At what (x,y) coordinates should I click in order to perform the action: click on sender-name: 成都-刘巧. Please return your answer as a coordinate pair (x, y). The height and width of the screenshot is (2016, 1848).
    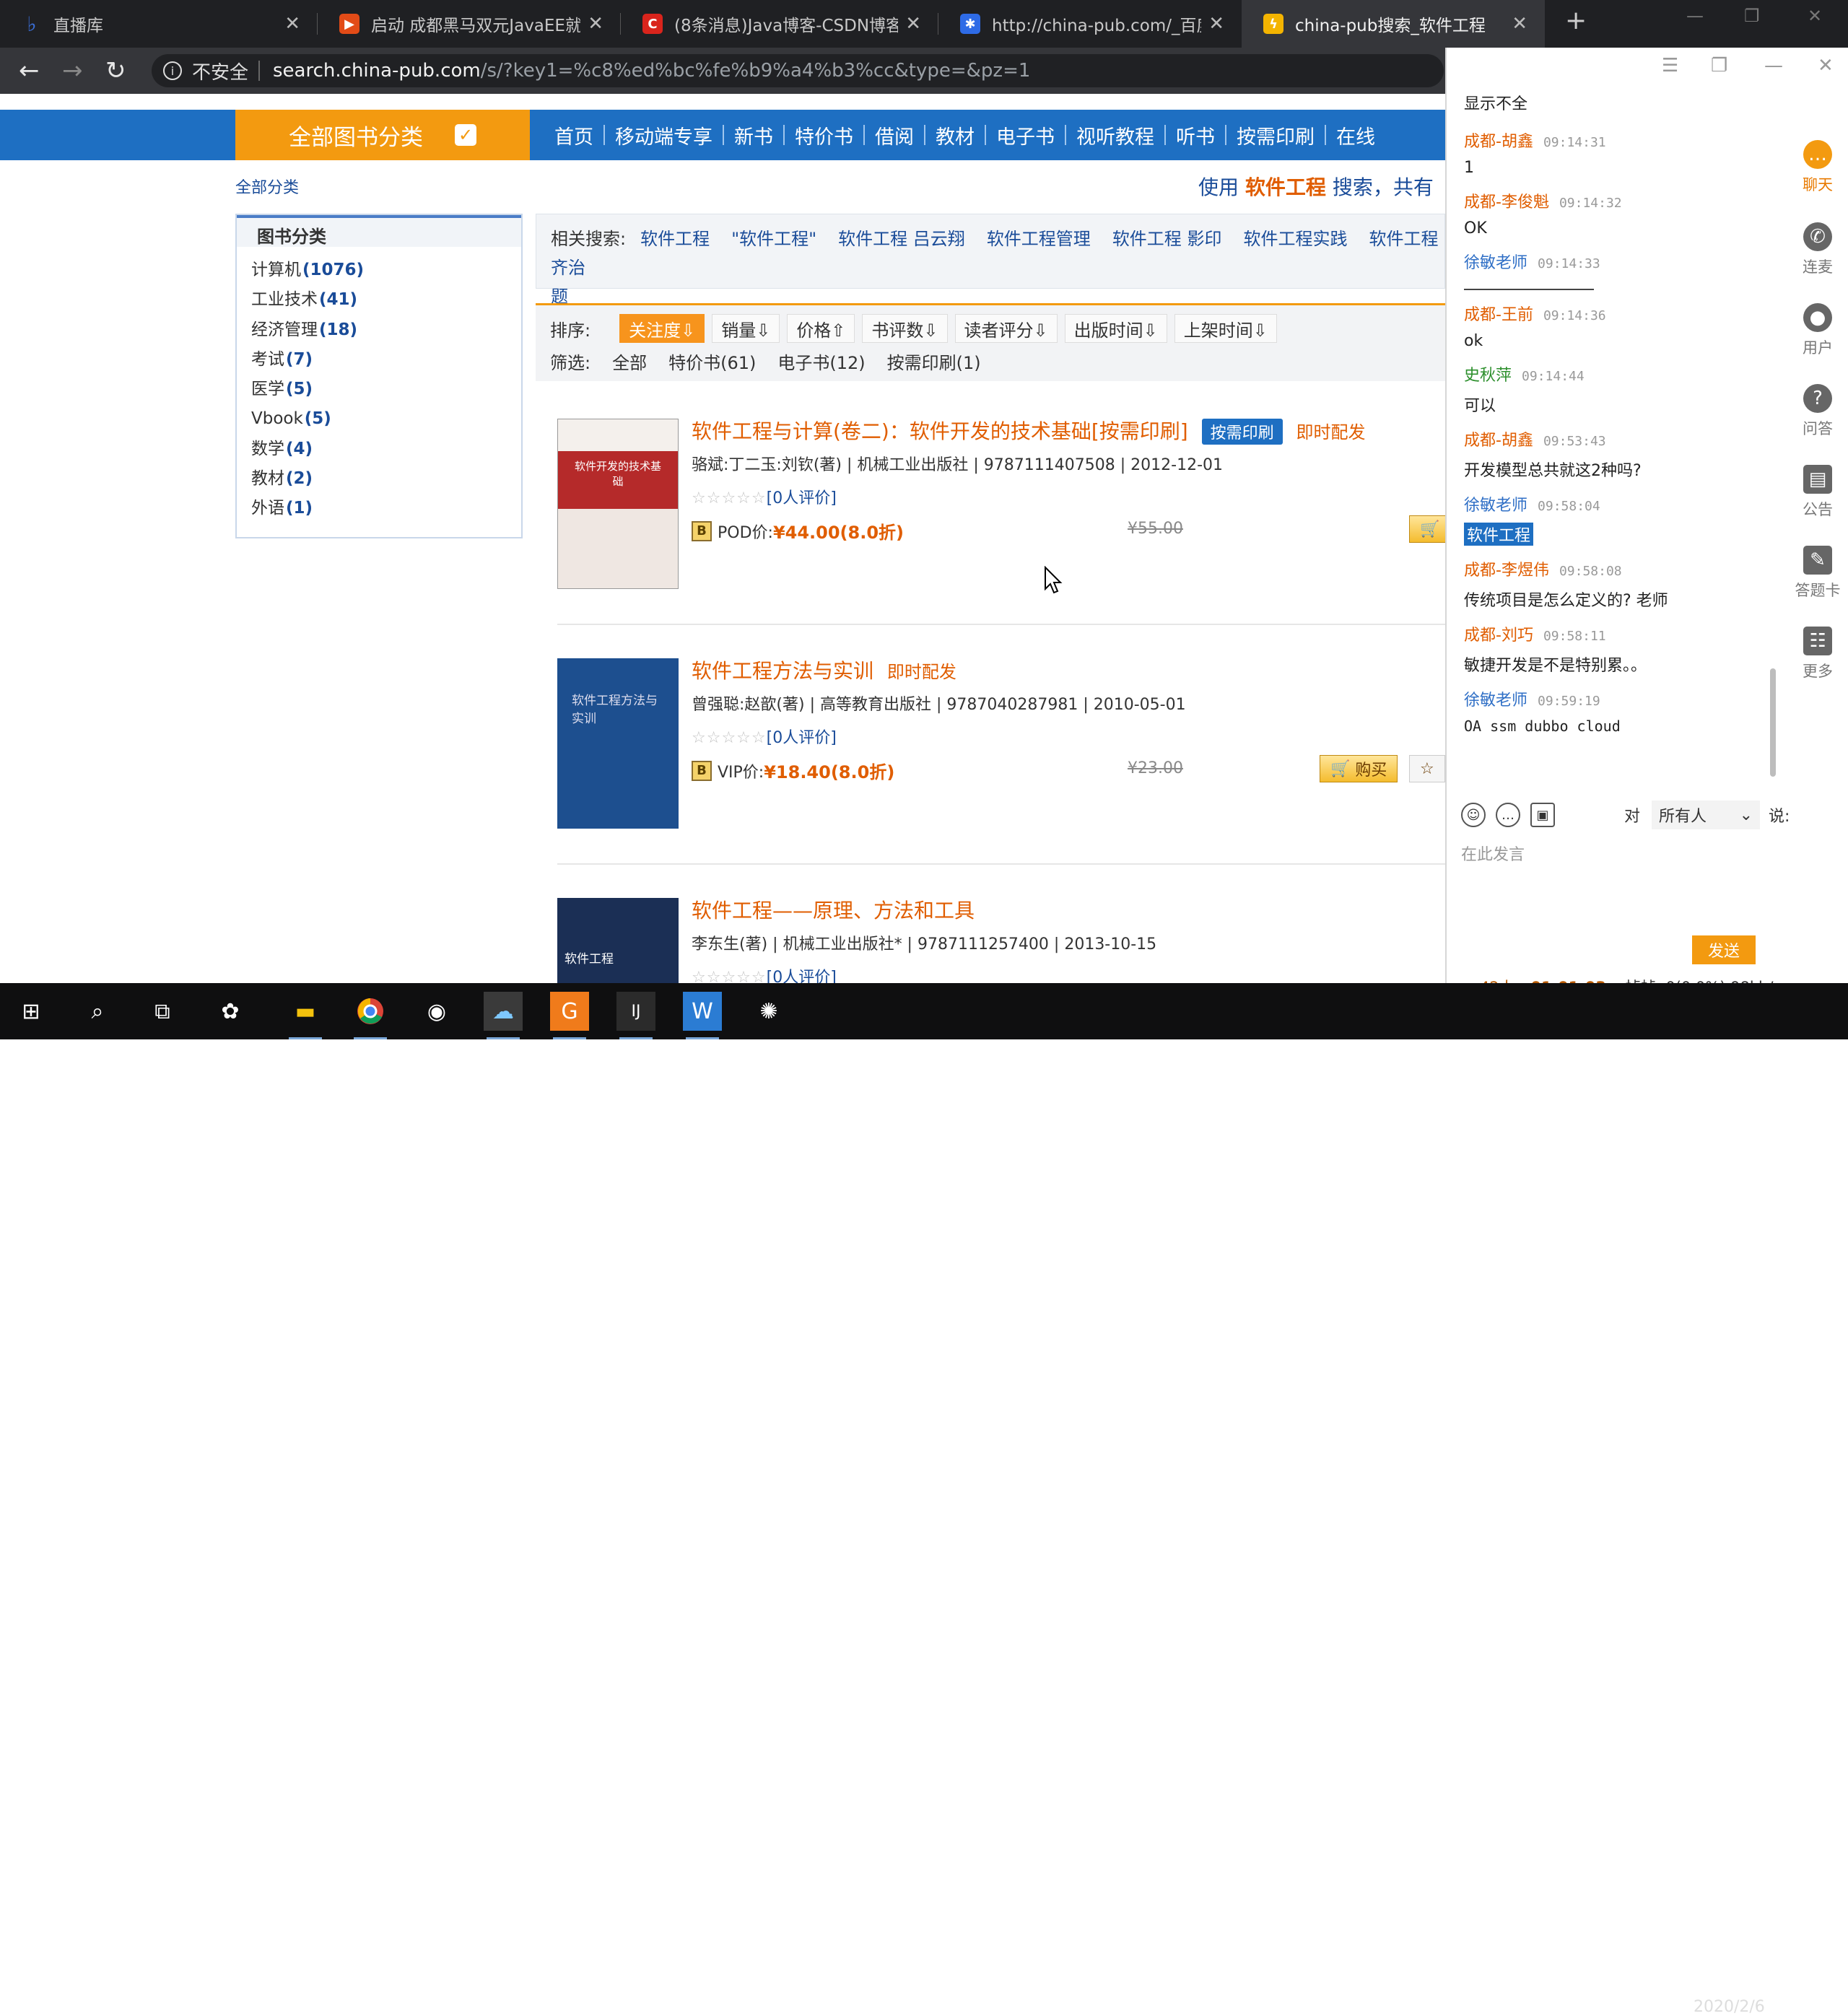
    Looking at the image, I should click on (1499, 636).